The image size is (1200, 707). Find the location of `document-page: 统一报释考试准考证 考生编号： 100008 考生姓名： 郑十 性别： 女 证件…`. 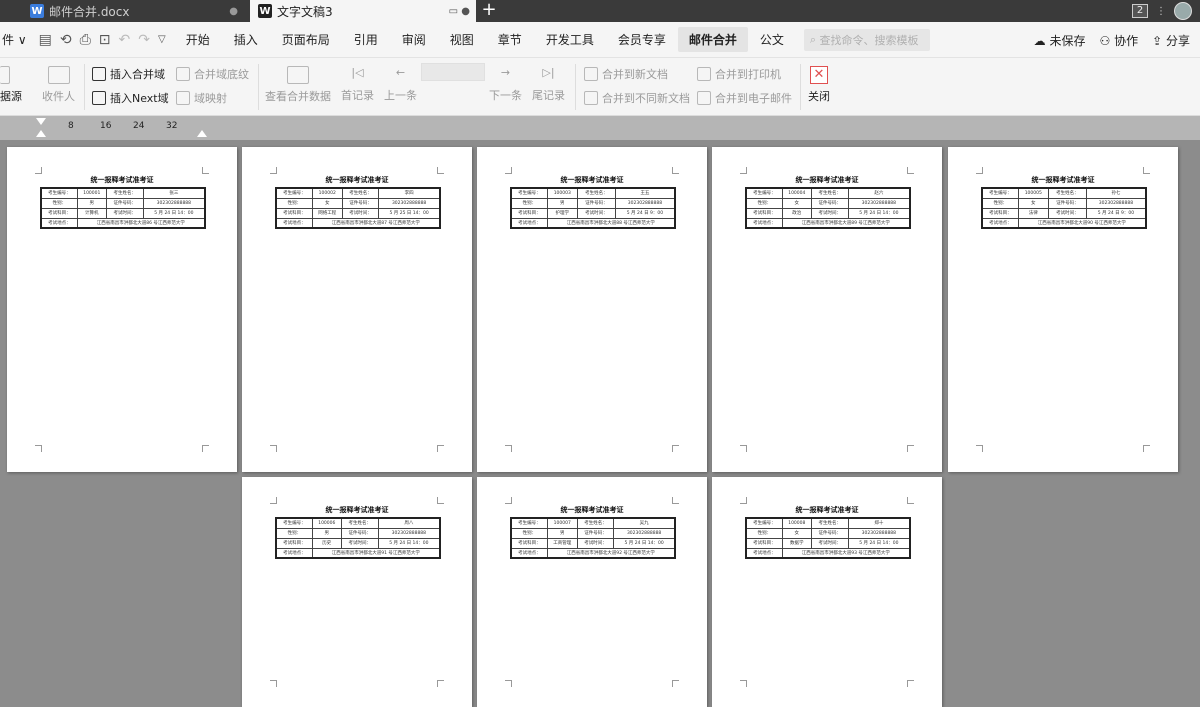

document-page: 统一报释考试准考证 考生编号： 100008 考生姓名： 郑十 性别： 女 证件… is located at coordinates (827, 592).